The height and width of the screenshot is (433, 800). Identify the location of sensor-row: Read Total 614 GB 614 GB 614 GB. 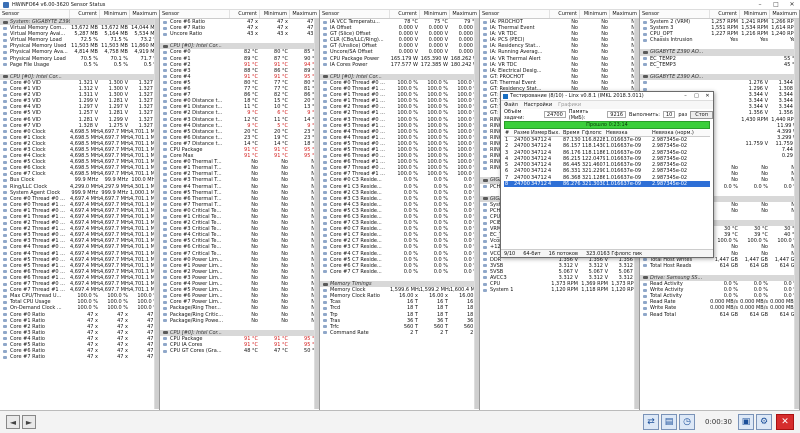
(719, 315).